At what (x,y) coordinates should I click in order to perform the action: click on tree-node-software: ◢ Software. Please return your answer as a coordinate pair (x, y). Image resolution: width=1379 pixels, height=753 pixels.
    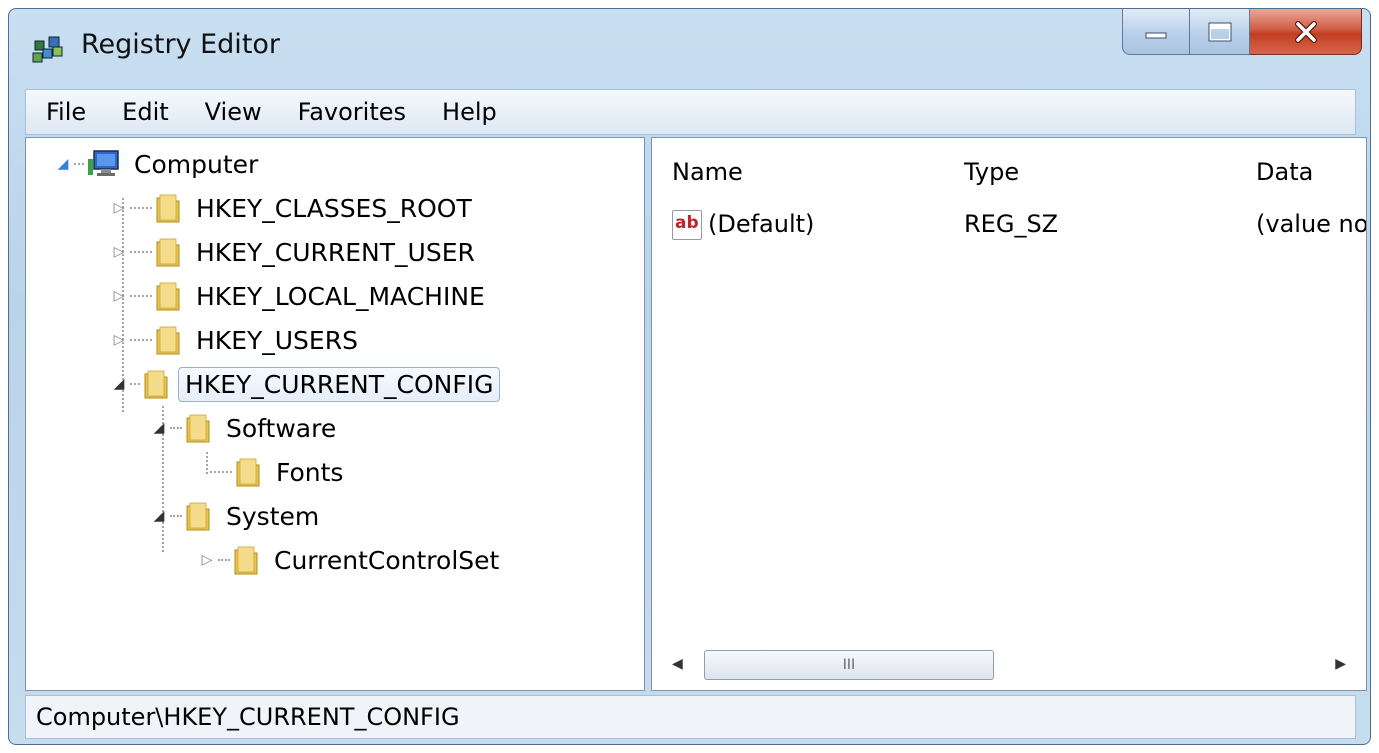
    Looking at the image, I should click on (246, 428).